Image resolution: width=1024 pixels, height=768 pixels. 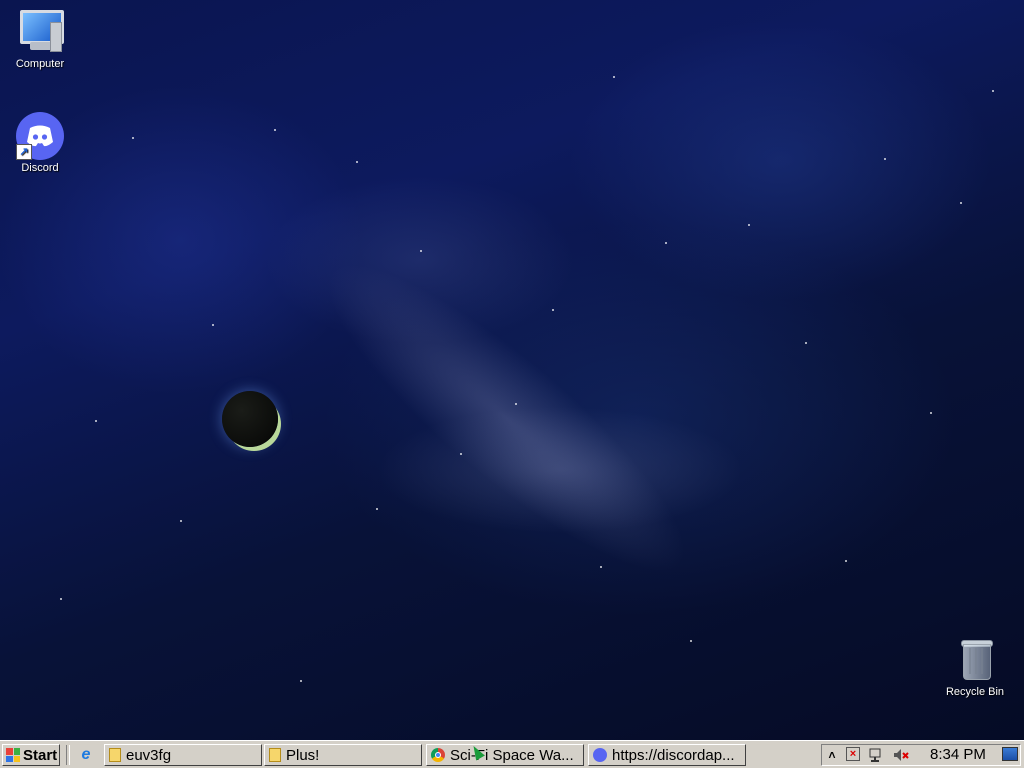 I want to click on action-center-flag-icon: ×, so click(x=853, y=754).